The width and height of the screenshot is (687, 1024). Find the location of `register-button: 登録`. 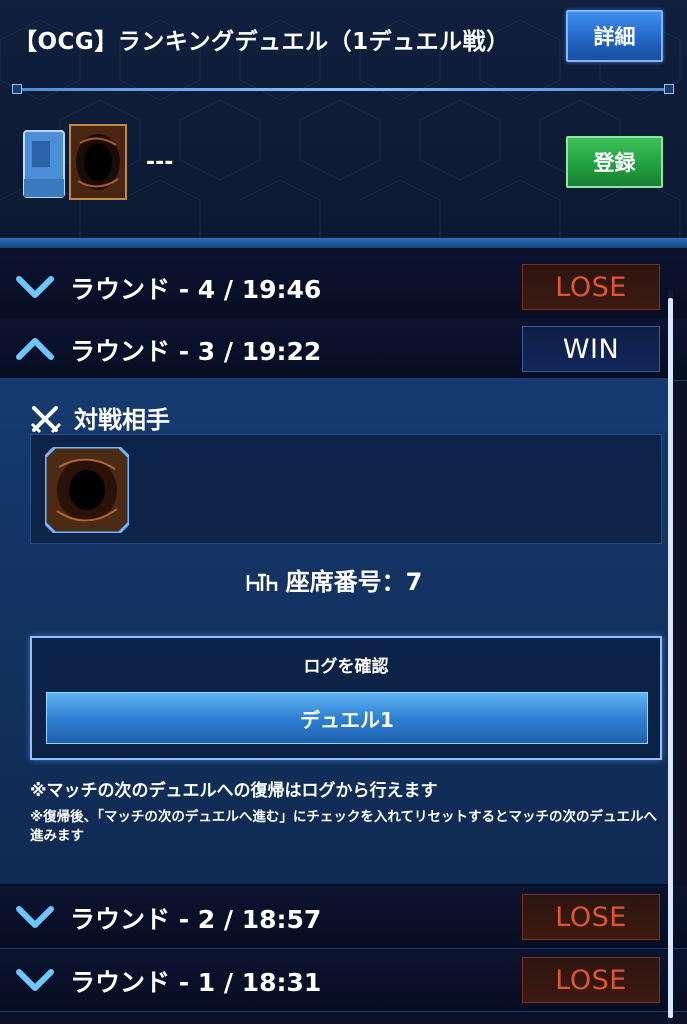

register-button: 登録 is located at coordinates (614, 162).